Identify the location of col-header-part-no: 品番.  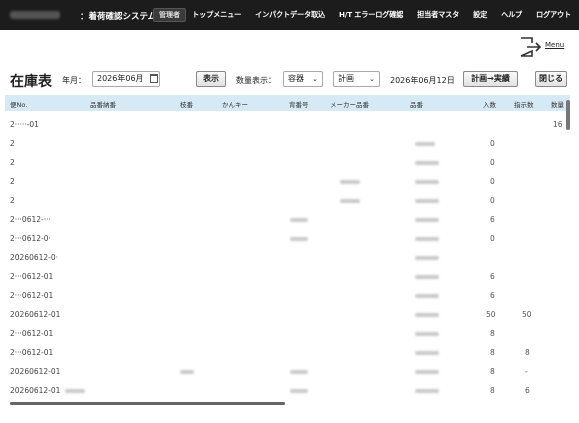
(416, 104).